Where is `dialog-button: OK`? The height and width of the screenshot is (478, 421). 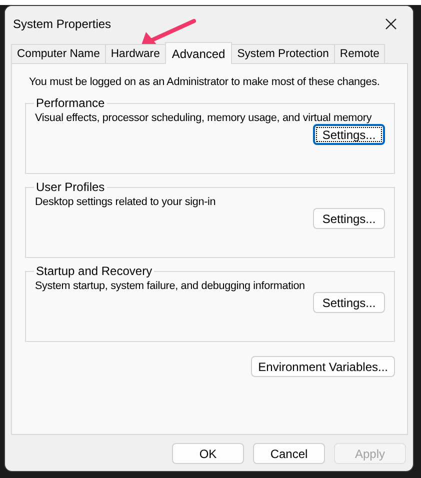 dialog-button: OK is located at coordinates (208, 453).